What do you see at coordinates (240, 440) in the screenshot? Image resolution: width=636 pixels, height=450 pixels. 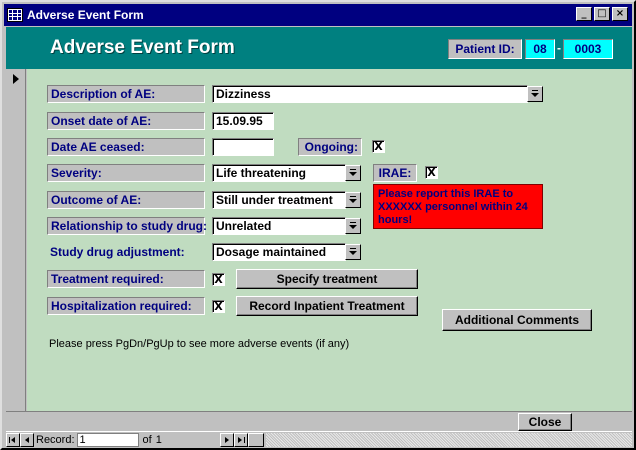 I see `last-record-button` at bounding box center [240, 440].